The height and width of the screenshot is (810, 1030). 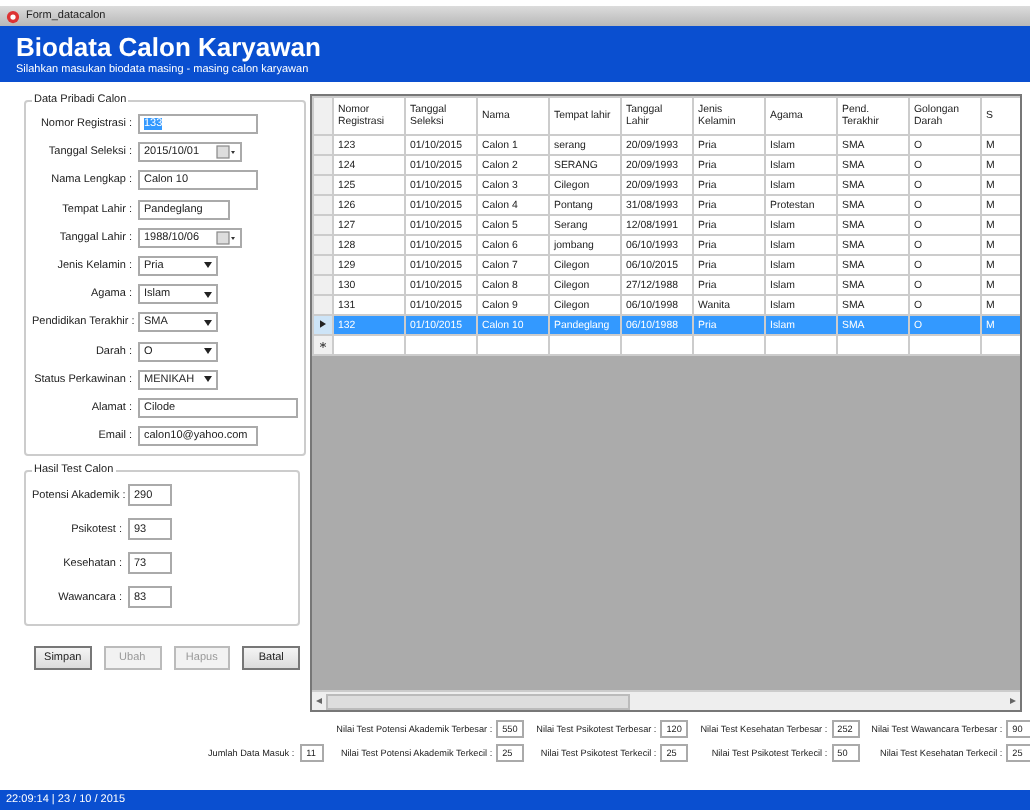 I want to click on new-row-icon, so click(x=323, y=344).